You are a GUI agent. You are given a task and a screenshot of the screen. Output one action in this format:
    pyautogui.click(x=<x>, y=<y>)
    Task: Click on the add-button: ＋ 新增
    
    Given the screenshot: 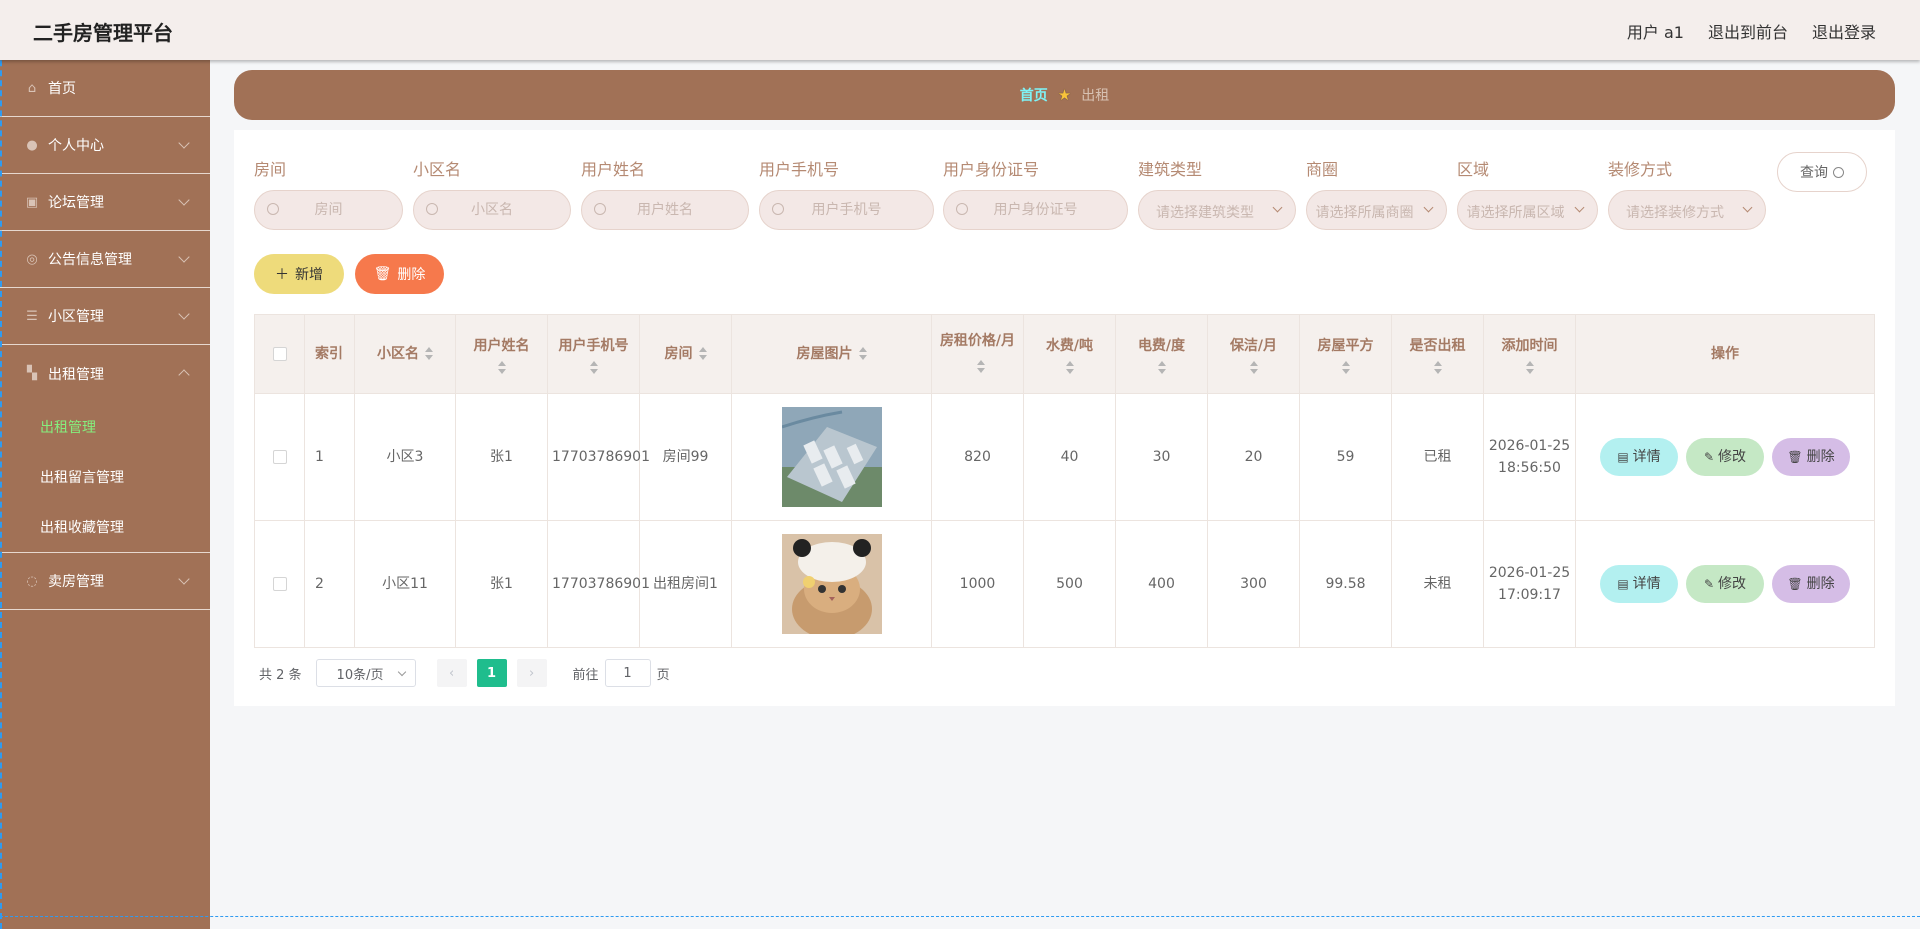 What is the action you would take?
    pyautogui.click(x=299, y=274)
    